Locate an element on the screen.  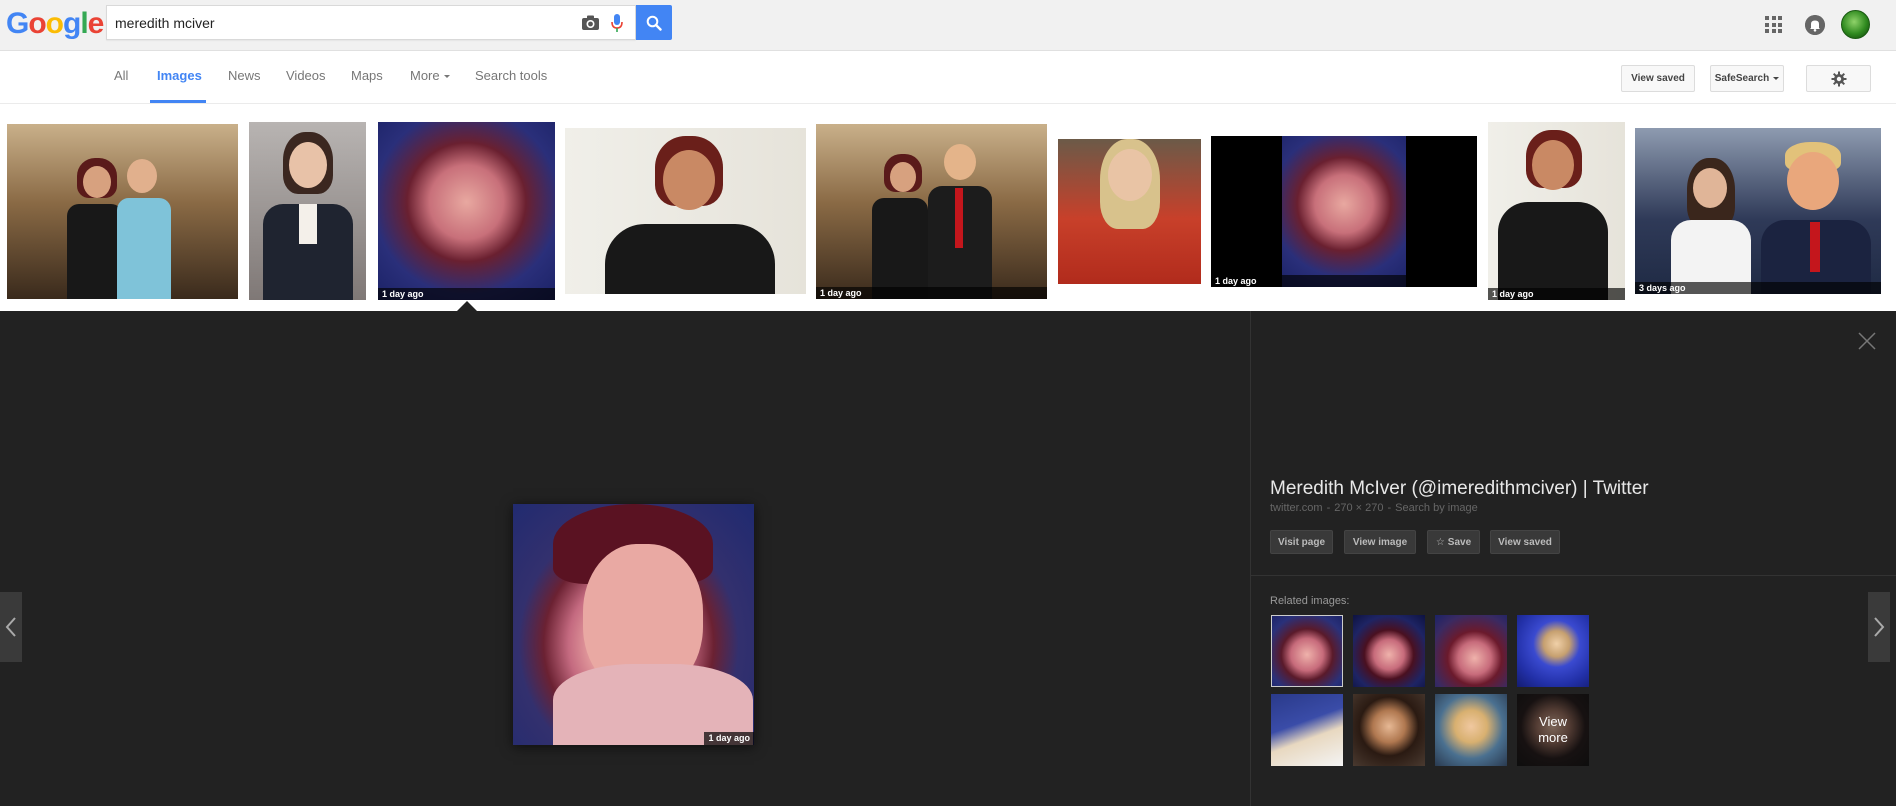
active-tab-indicator is located at coordinates (178, 101).